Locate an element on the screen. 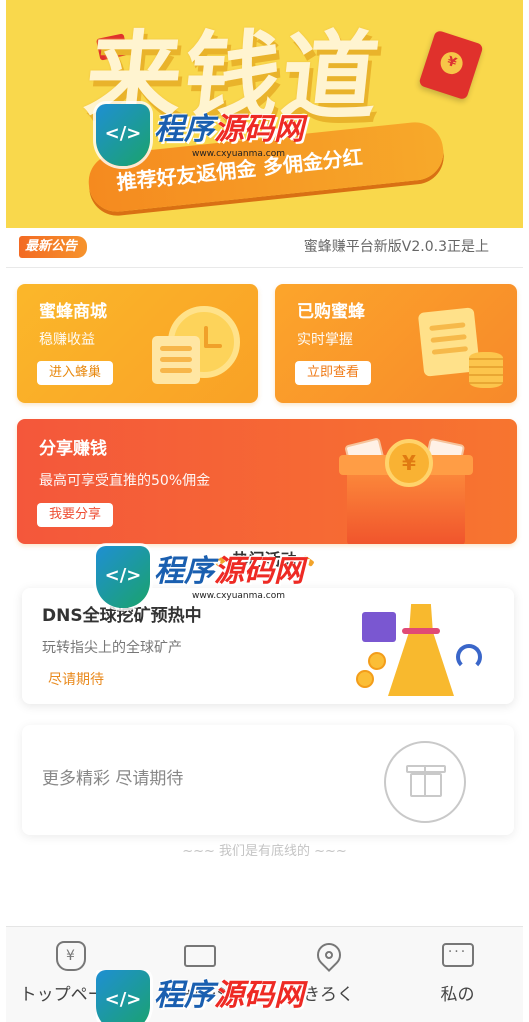 This screenshot has height=1022, width=529. coin-icon: ¥ is located at coordinates (451, 63).